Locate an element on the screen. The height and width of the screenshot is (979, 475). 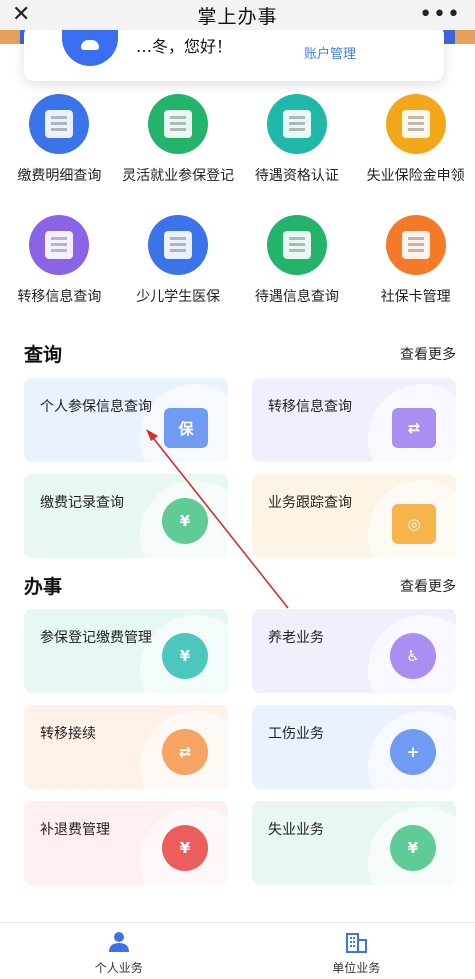
card-label: 转移信息查询 is located at coordinates (310, 407).